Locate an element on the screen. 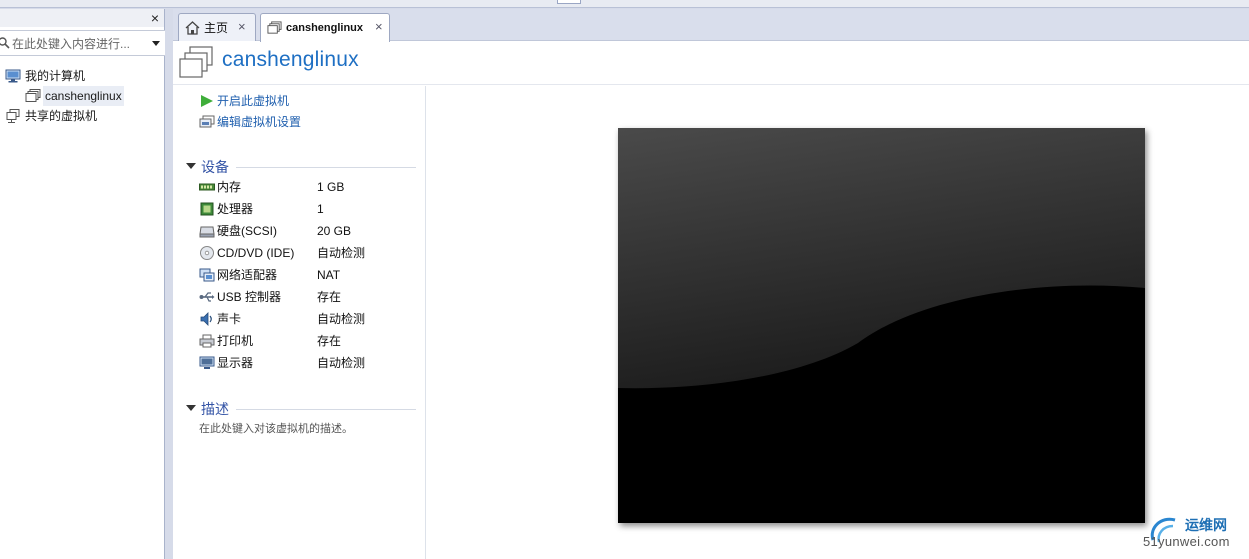 The height and width of the screenshot is (559, 1249). tree-item-my-computer: 我的计算机 is located at coordinates (82, 76).